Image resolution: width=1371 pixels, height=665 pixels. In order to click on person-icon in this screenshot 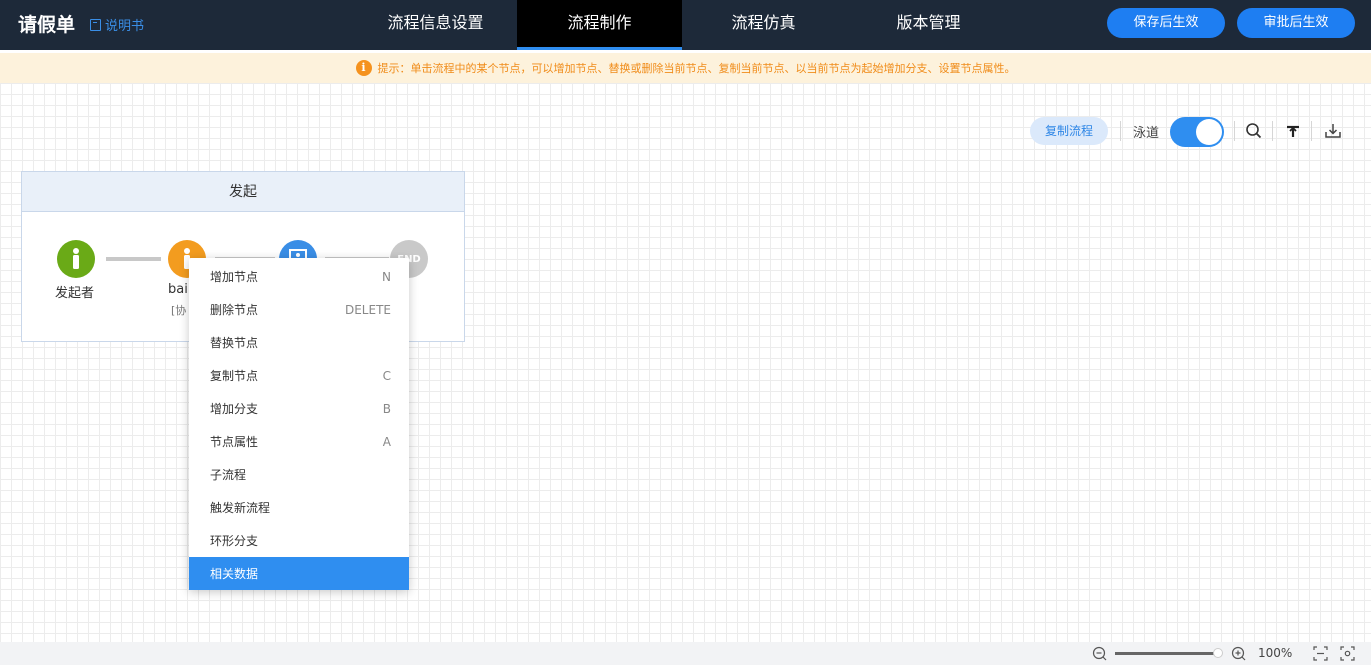, I will do `click(76, 258)`.